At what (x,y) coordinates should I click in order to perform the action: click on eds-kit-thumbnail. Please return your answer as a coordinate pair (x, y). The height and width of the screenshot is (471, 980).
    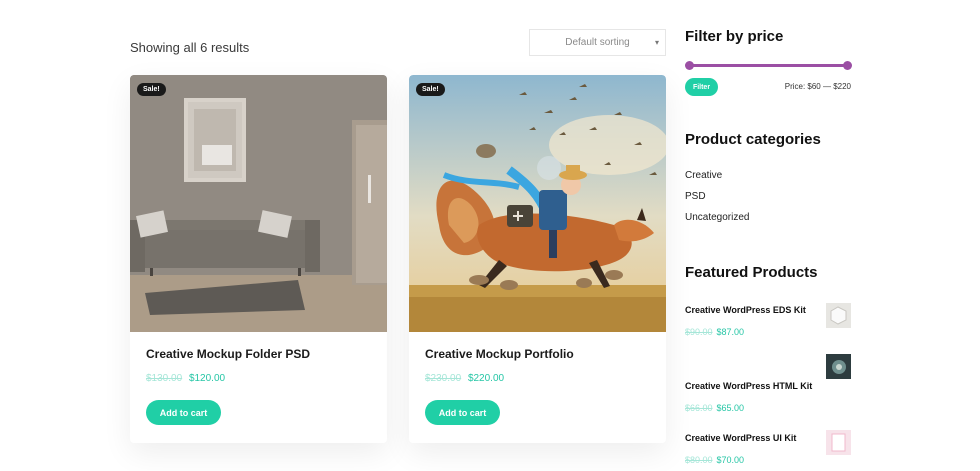
    Looking at the image, I should click on (838, 315).